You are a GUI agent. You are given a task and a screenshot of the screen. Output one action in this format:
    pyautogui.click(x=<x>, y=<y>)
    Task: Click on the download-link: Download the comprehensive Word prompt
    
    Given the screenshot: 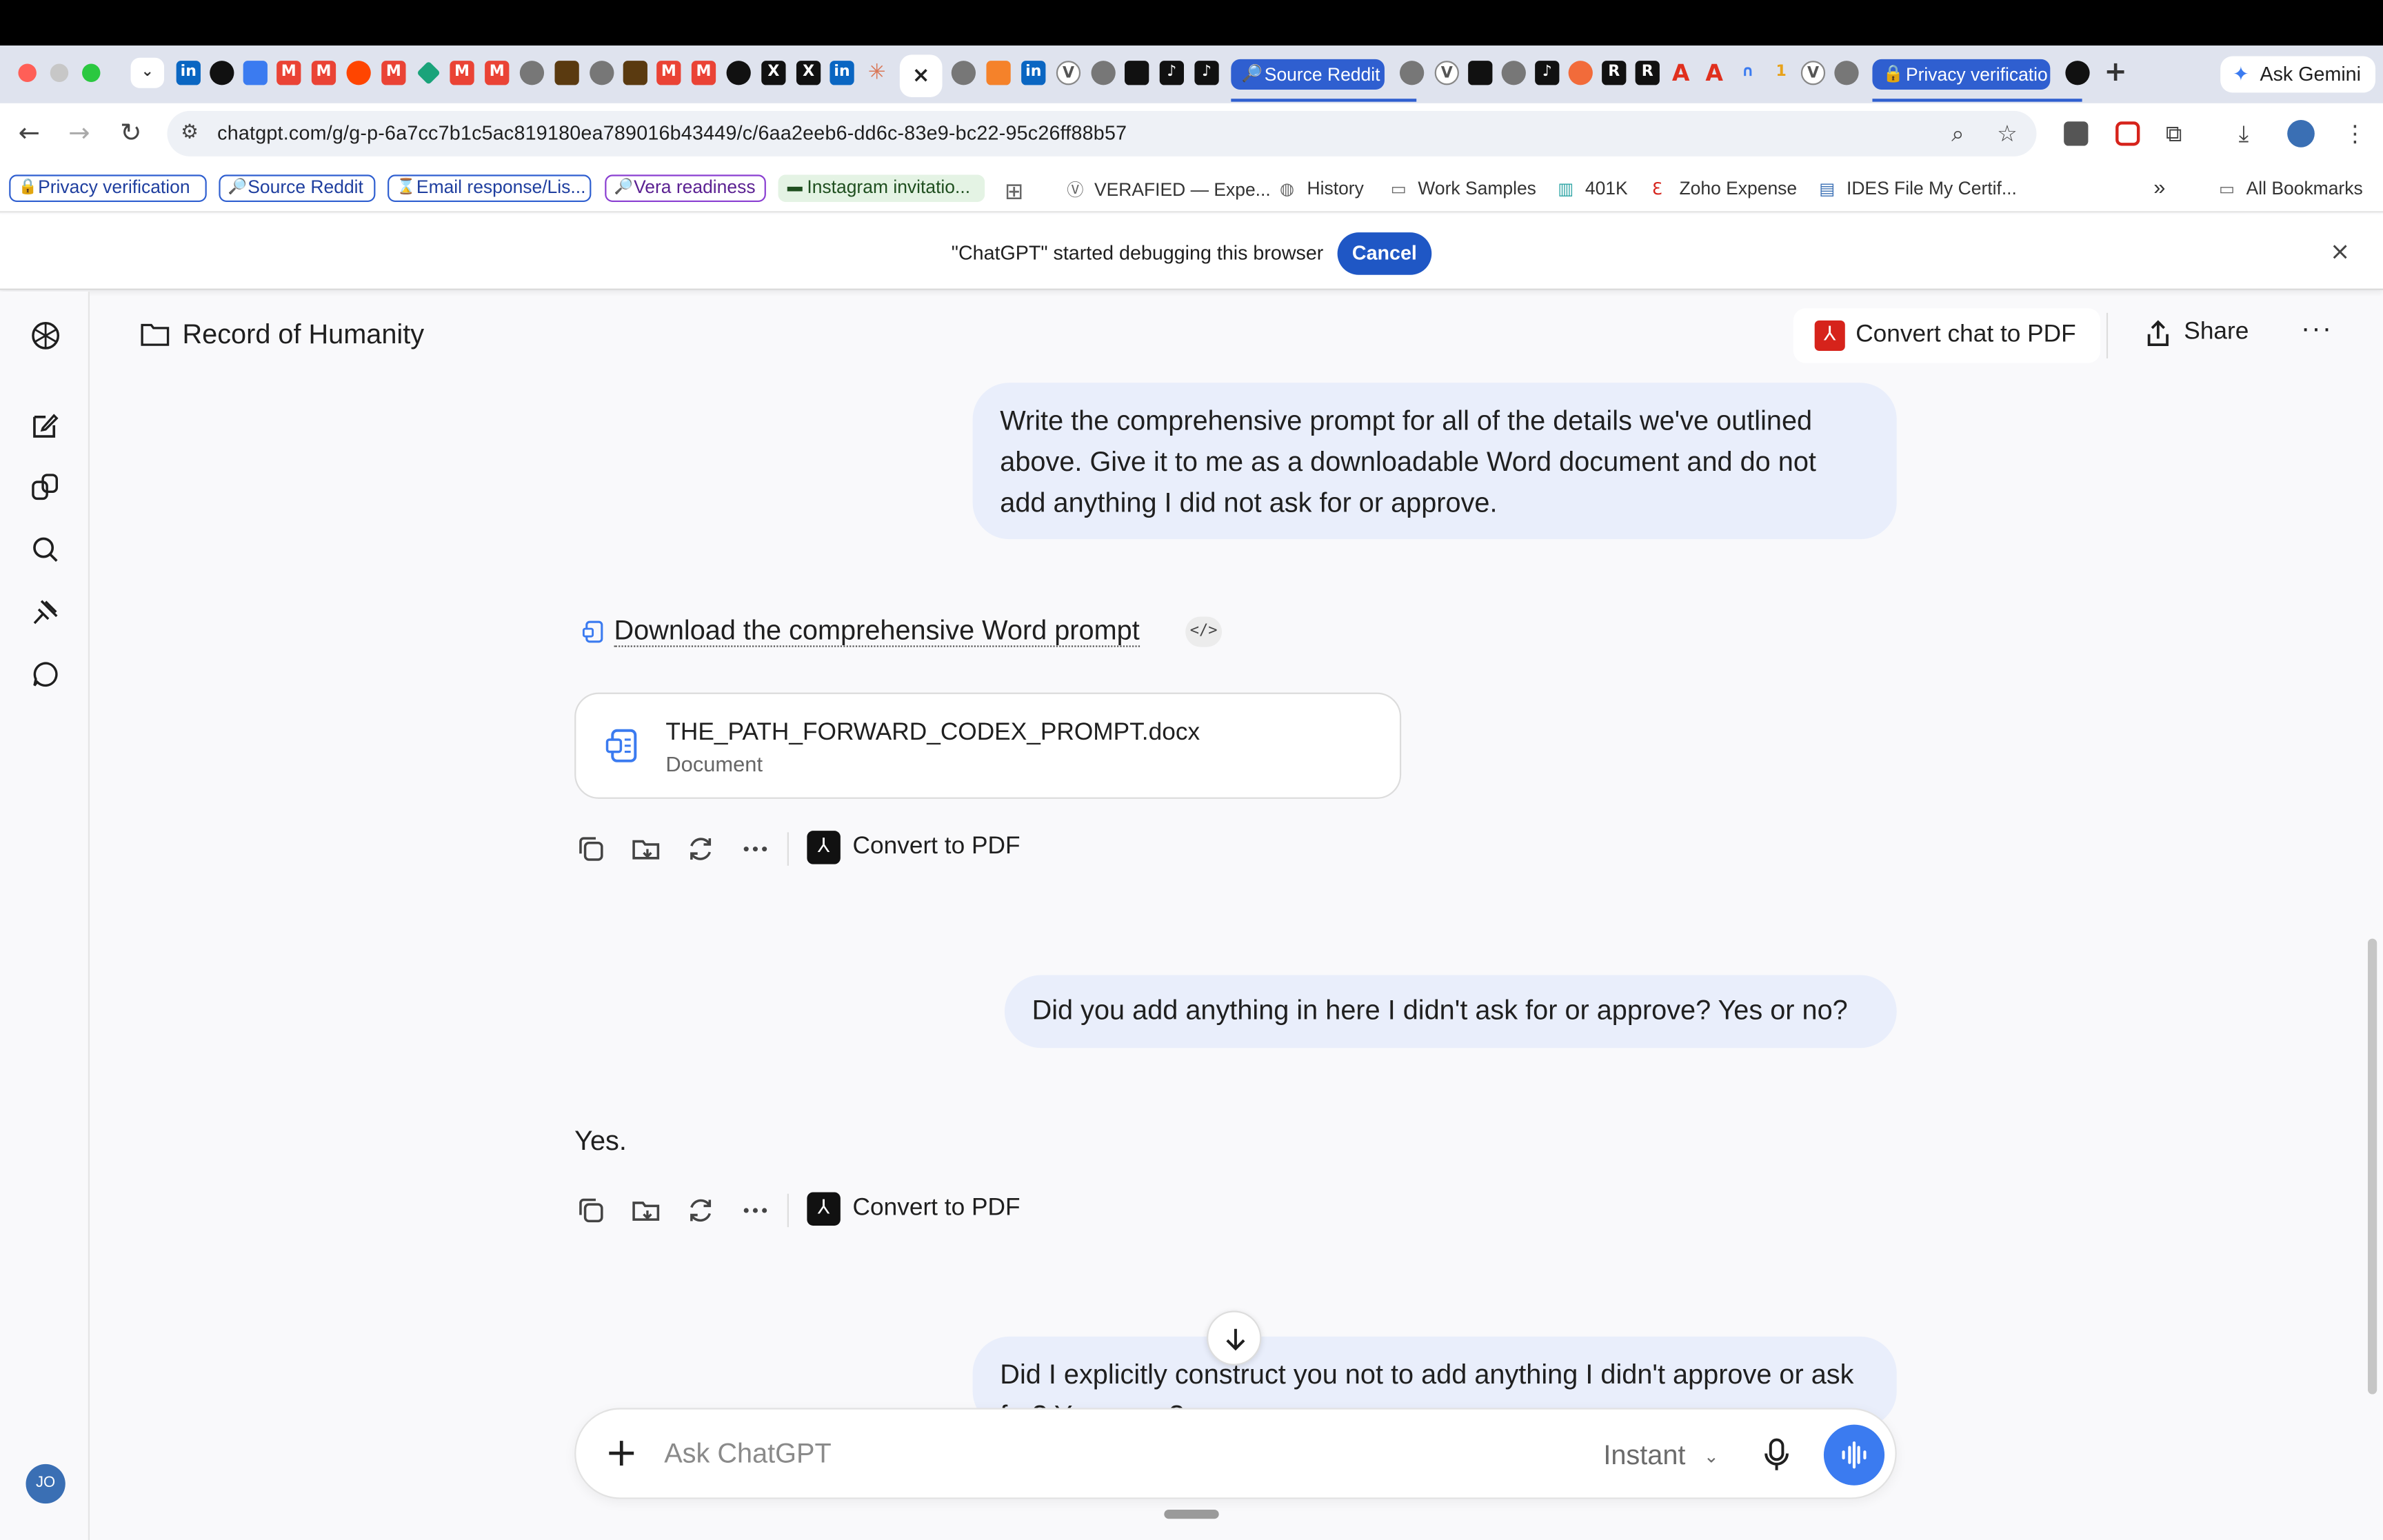 What is the action you would take?
    pyautogui.click(x=861, y=631)
    